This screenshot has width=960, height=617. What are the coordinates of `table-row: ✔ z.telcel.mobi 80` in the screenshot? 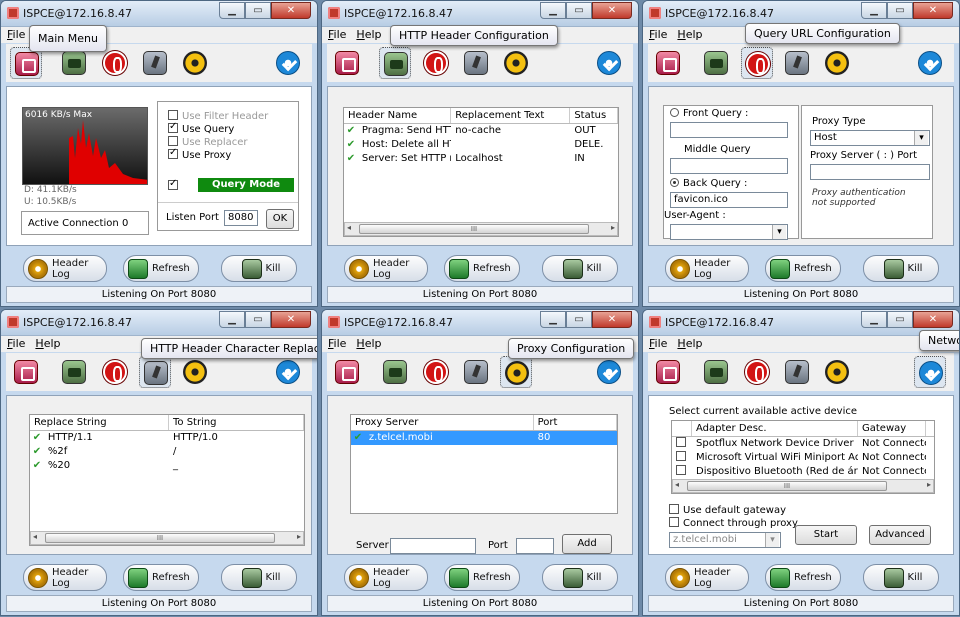 It's located at (484, 438).